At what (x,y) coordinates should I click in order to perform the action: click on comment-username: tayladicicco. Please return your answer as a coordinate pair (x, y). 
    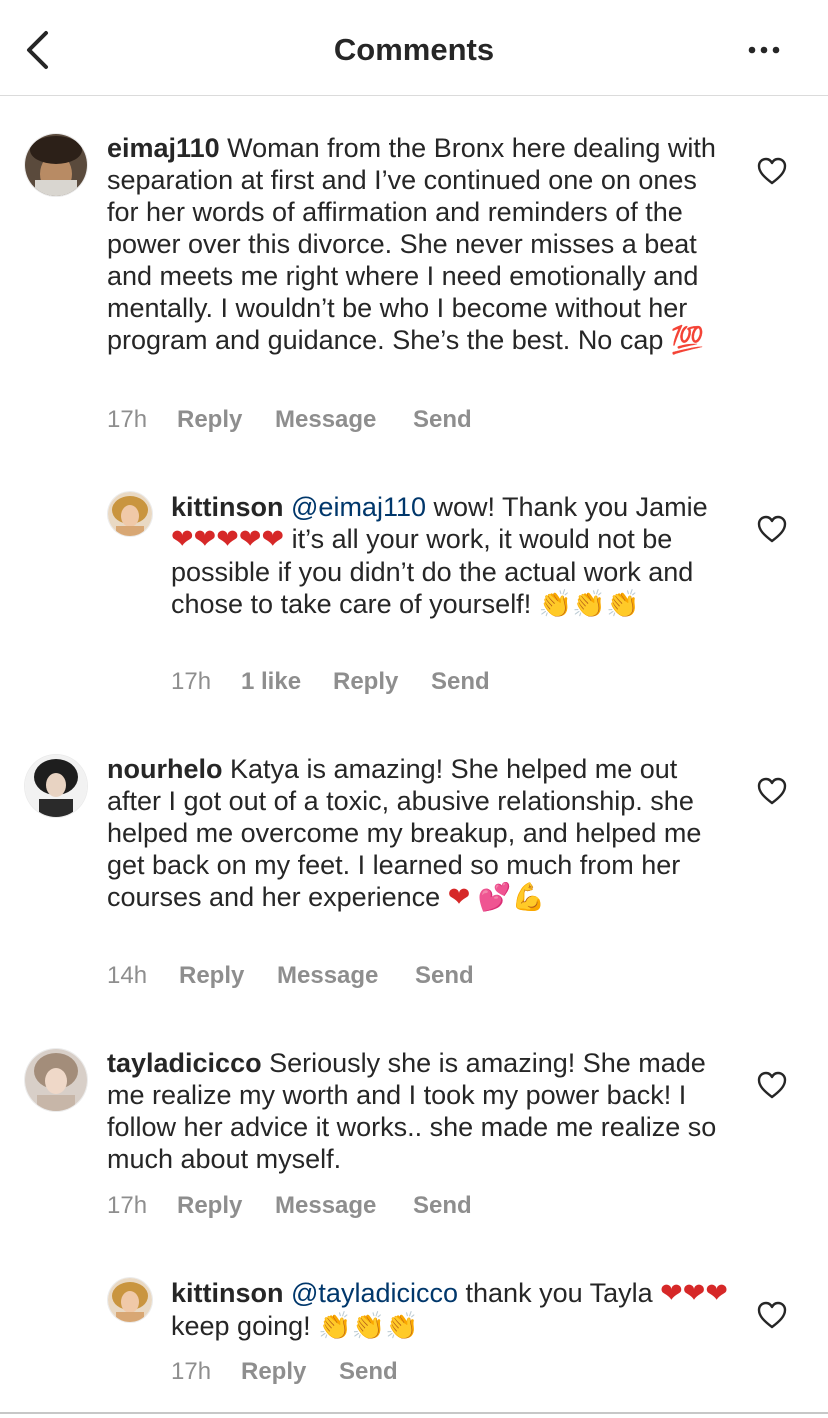
    Looking at the image, I should click on (184, 1063).